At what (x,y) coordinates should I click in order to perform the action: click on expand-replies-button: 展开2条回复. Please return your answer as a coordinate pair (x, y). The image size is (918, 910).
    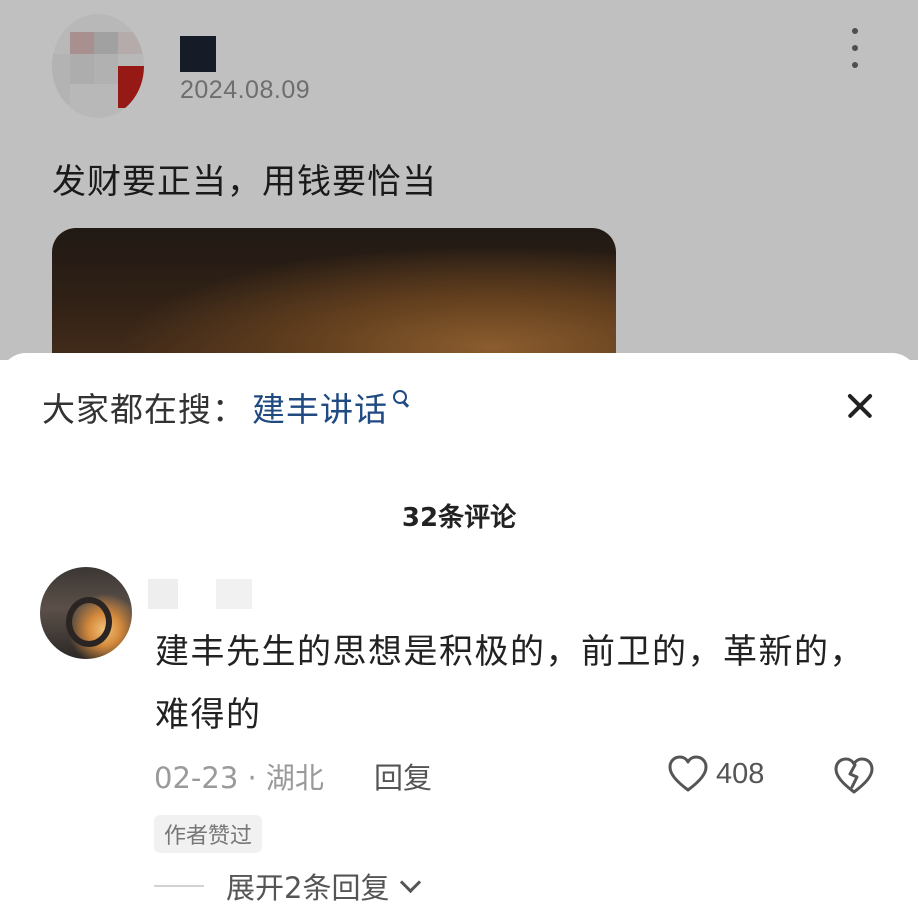
    Looking at the image, I should click on (288, 886).